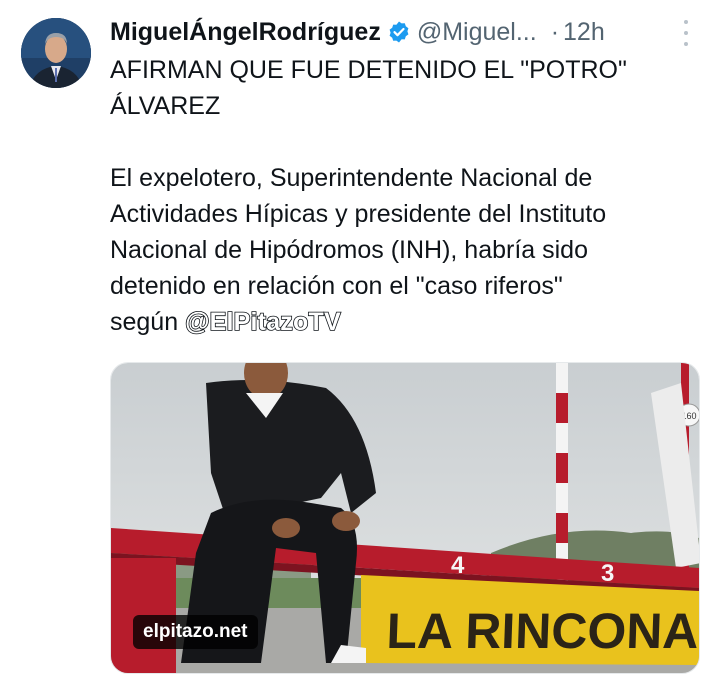  Describe the element at coordinates (195, 632) in the screenshot. I see `media-source-label: elpitazo.net` at that location.